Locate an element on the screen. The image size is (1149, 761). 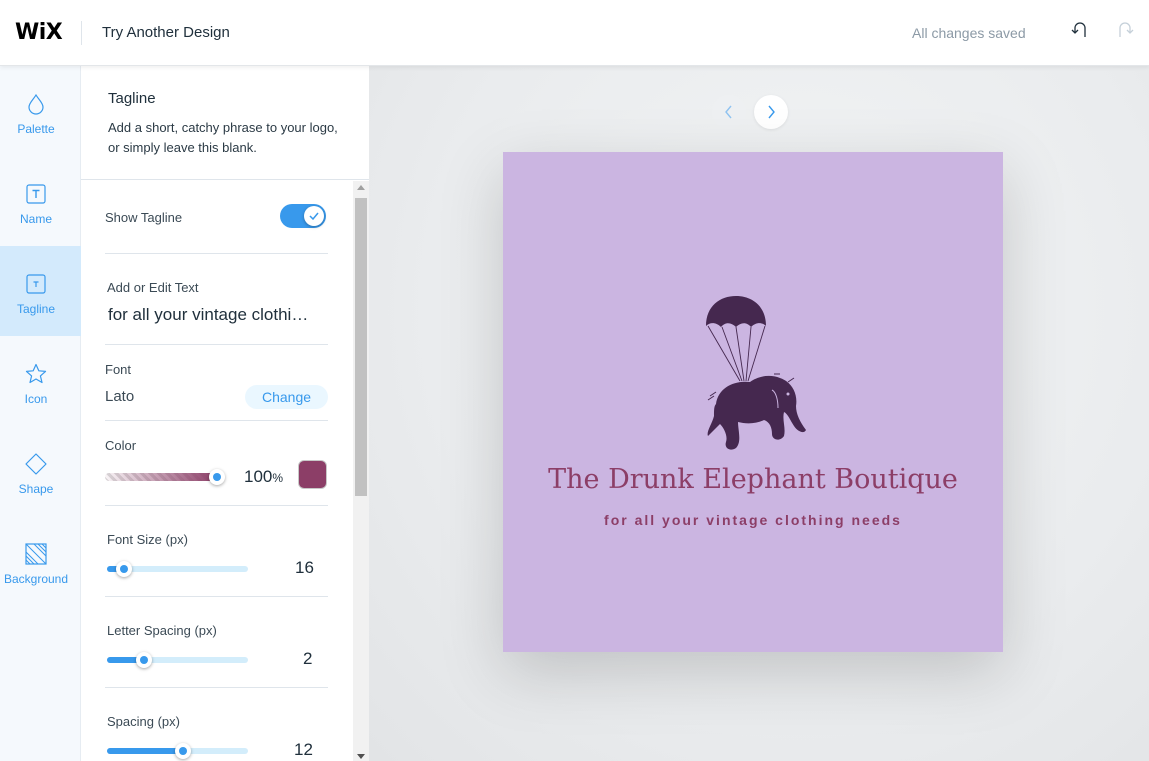
previous-design-button is located at coordinates (729, 112).